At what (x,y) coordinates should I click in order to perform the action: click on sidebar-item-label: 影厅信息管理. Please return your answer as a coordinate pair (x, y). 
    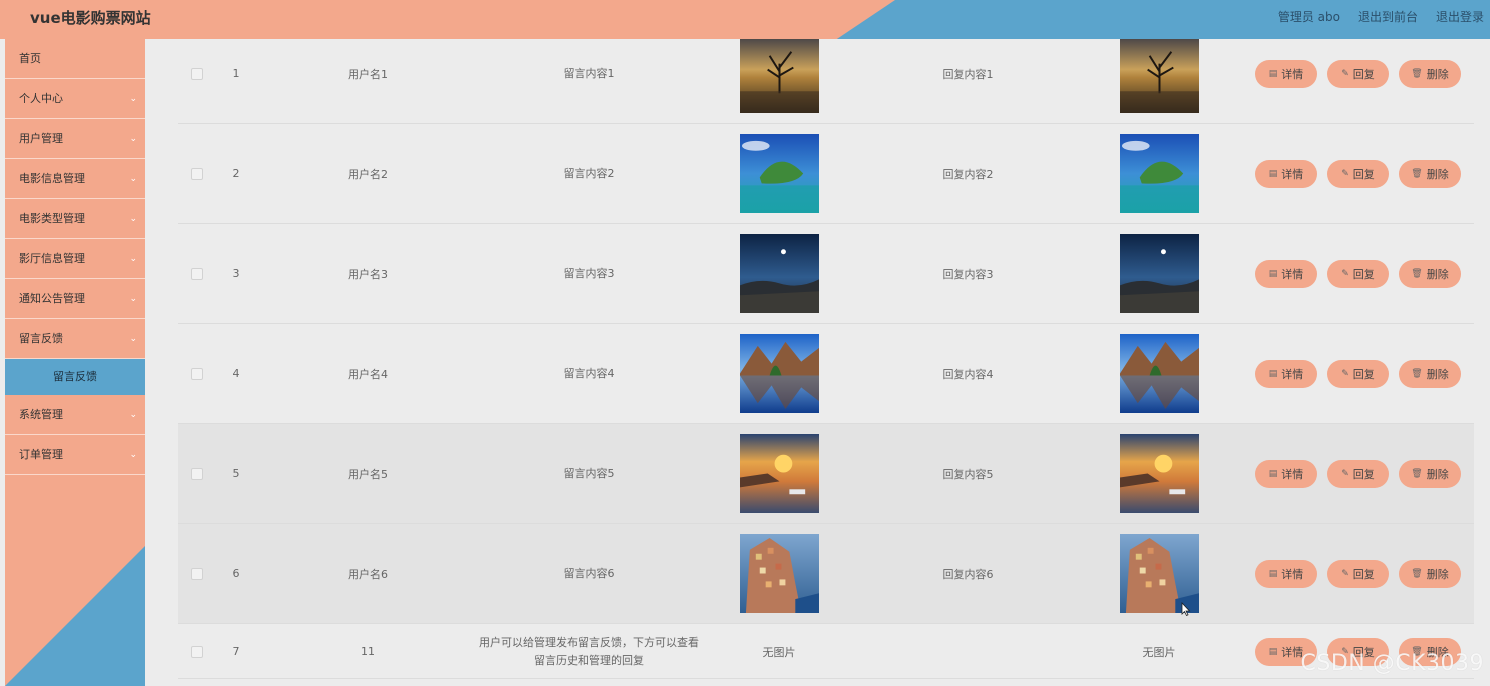
    Looking at the image, I should click on (52, 258).